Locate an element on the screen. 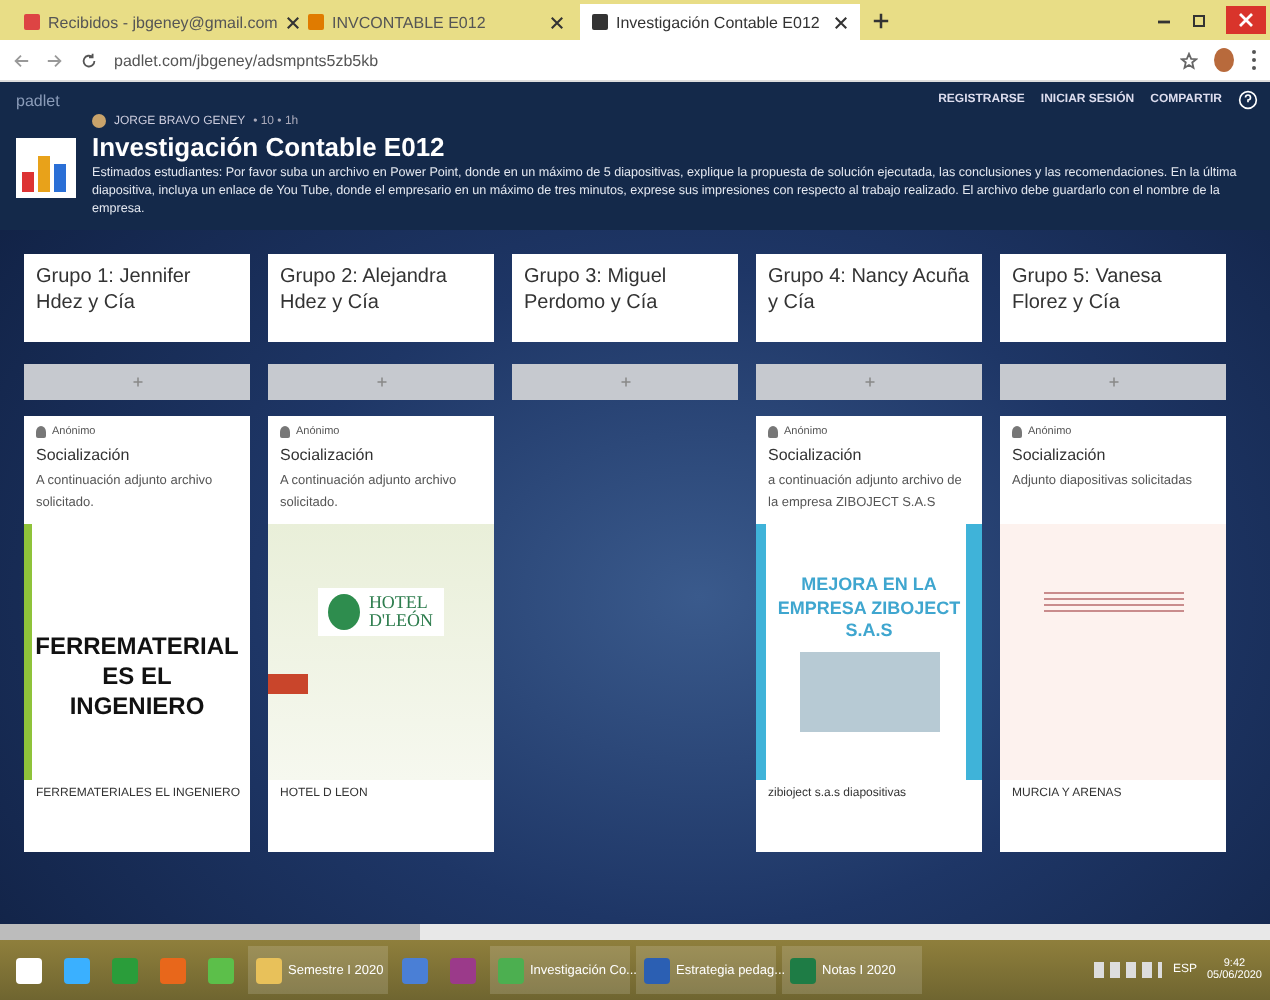 The image size is (1270, 1000). brand-logo: padlet is located at coordinates (38, 100).